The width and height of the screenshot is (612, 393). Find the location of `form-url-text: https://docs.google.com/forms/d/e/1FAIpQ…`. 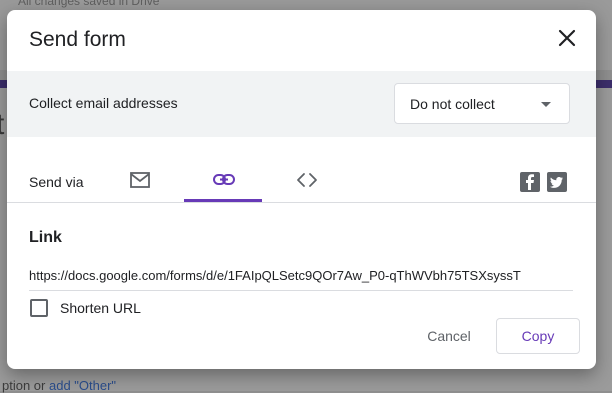

form-url-text: https://docs.google.com/forms/d/e/1FAIpQ… is located at coordinates (275, 275).